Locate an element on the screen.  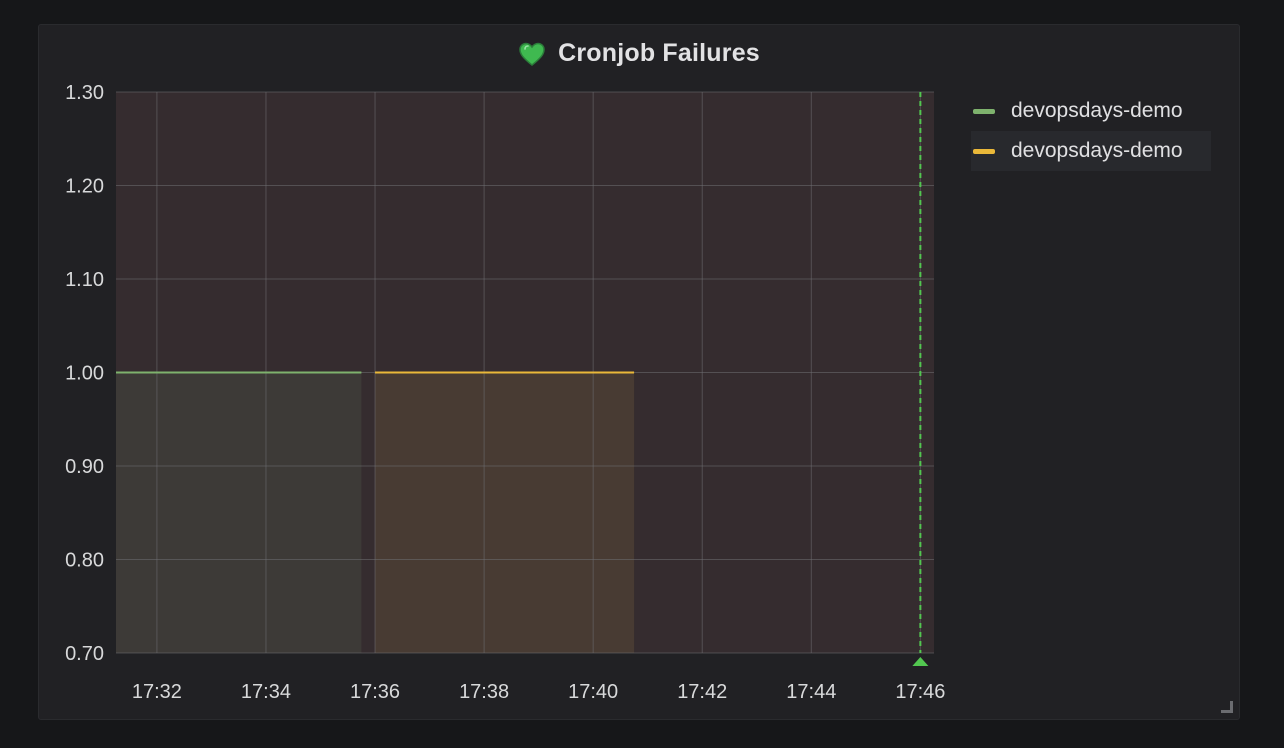
resize-handle is located at coordinates (1227, 707).